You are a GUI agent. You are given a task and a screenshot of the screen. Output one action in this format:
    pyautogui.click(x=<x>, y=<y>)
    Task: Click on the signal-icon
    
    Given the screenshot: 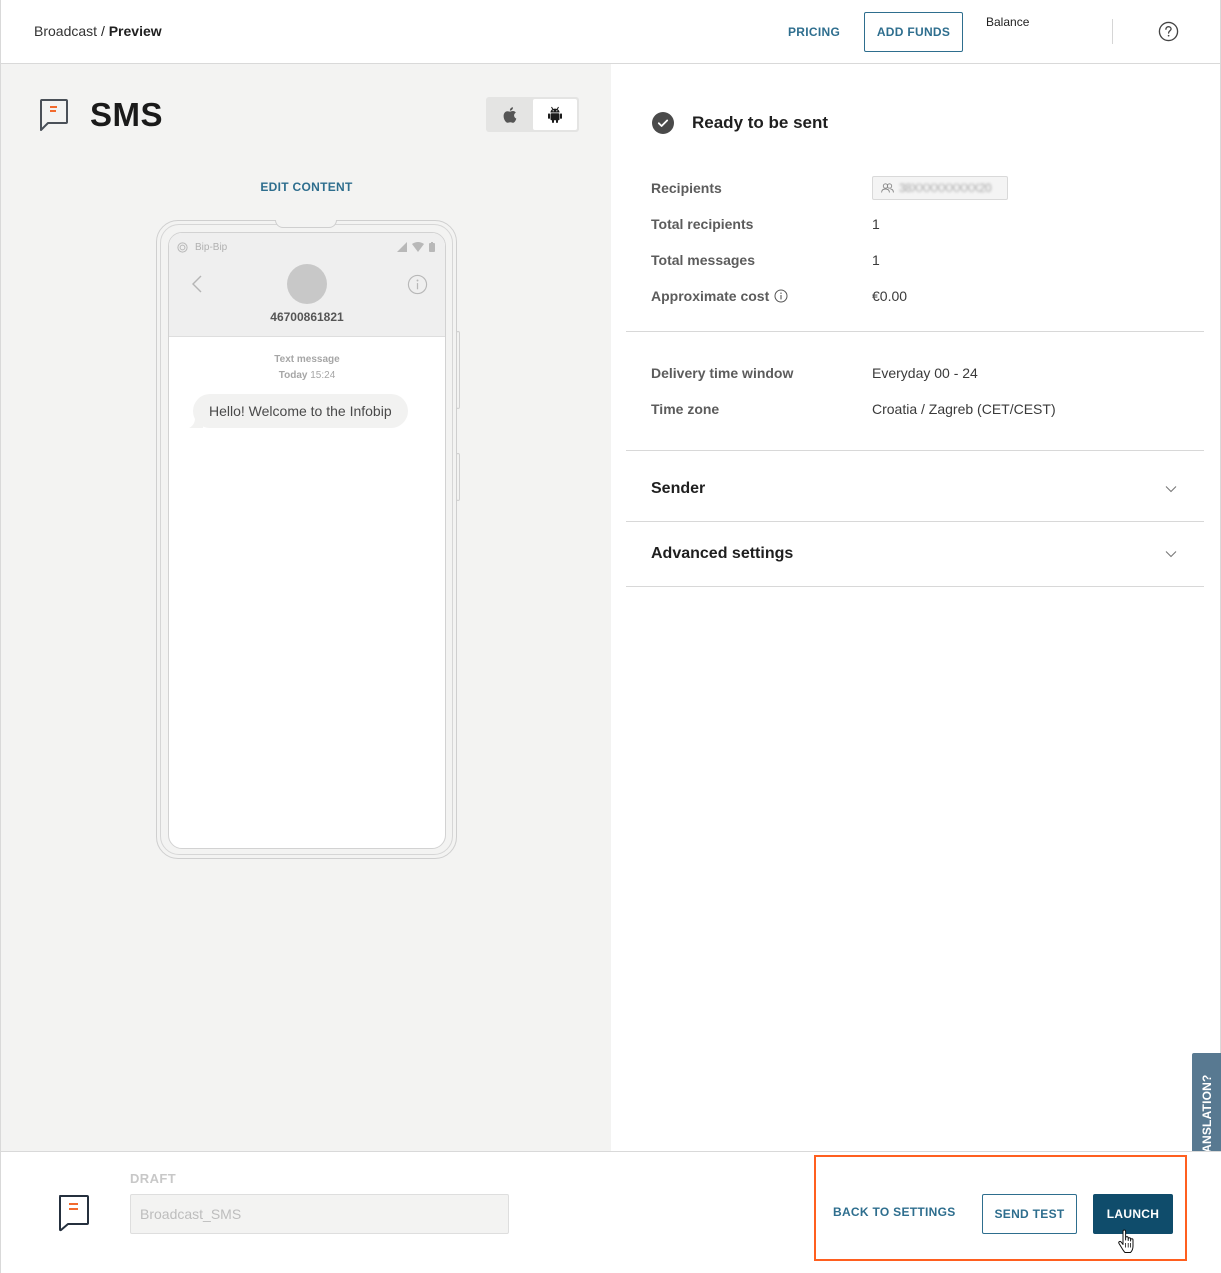 What is the action you would take?
    pyautogui.click(x=402, y=247)
    